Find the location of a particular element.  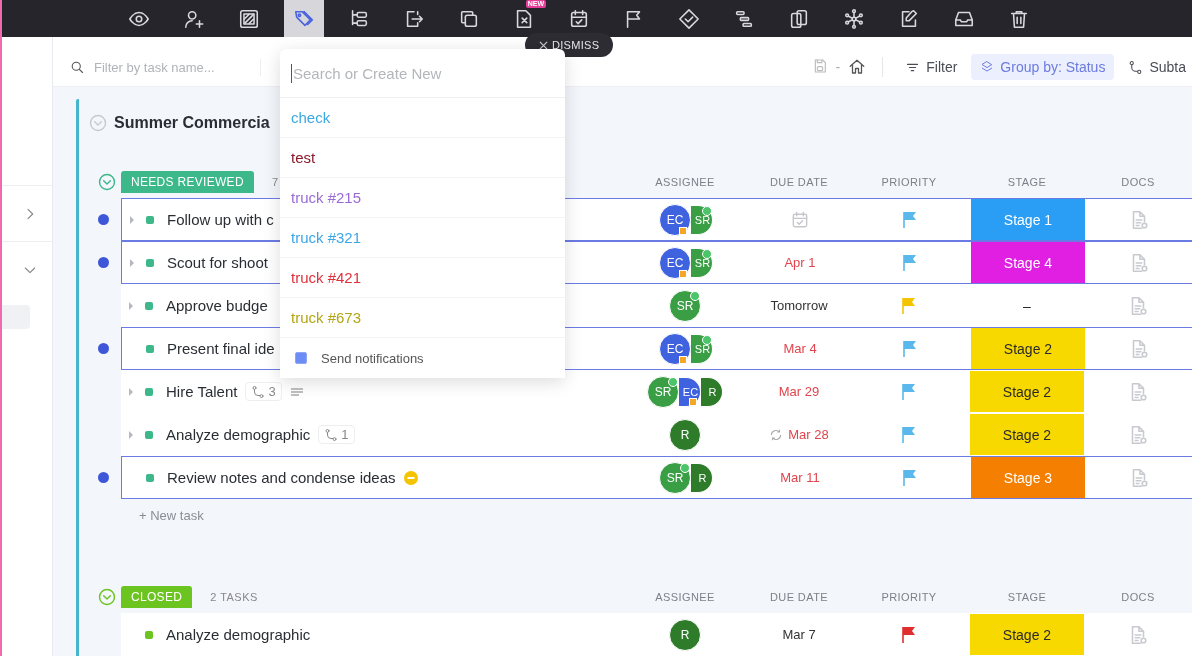

calendar-icon is located at coordinates (800, 219).